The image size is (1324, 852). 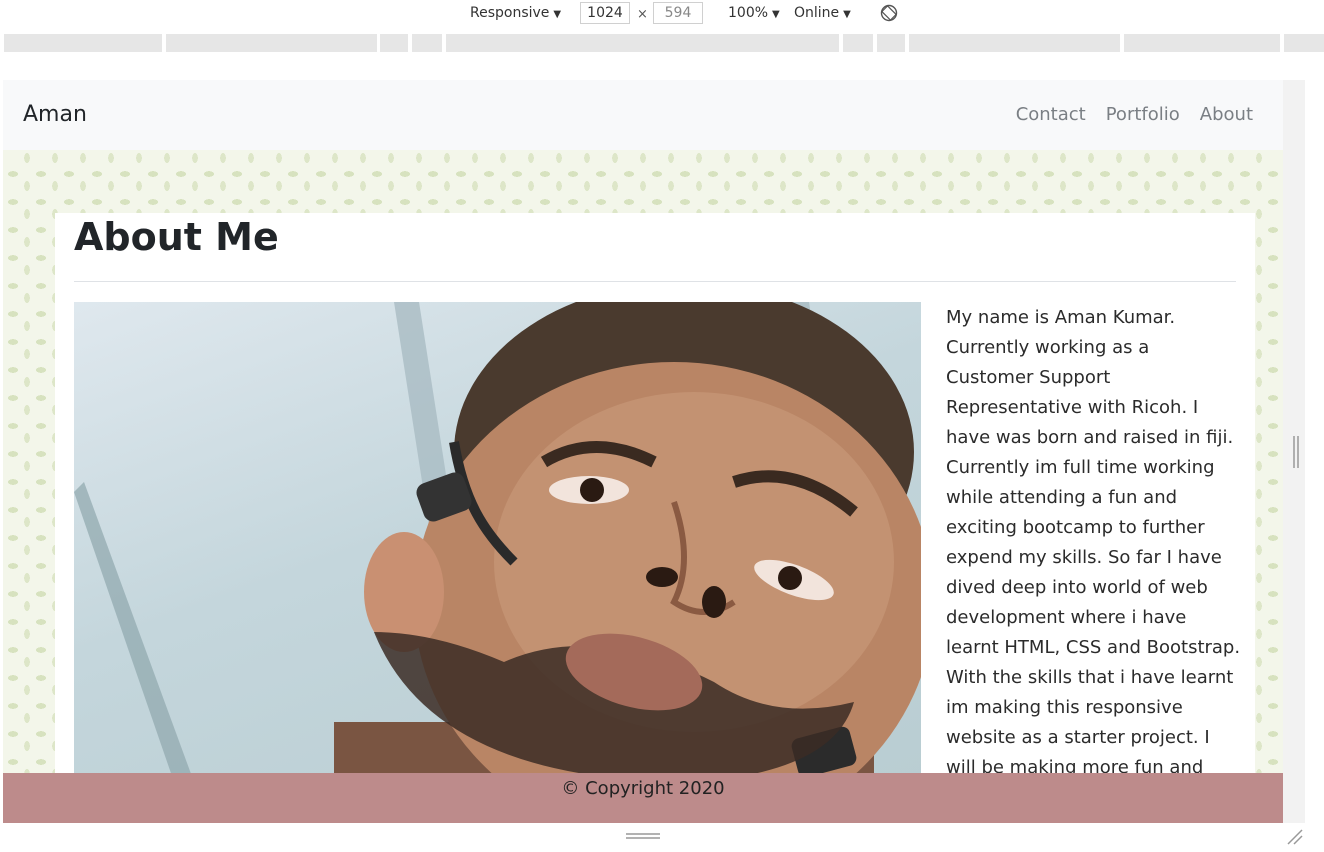 What do you see at coordinates (605, 13) in the screenshot?
I see `width-input: 1024` at bounding box center [605, 13].